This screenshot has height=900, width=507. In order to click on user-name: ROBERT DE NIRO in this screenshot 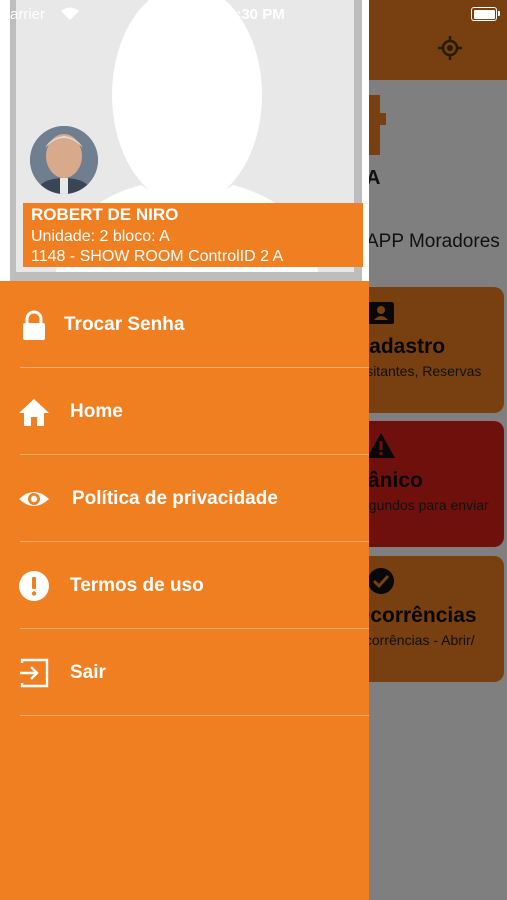, I will do `click(105, 214)`.